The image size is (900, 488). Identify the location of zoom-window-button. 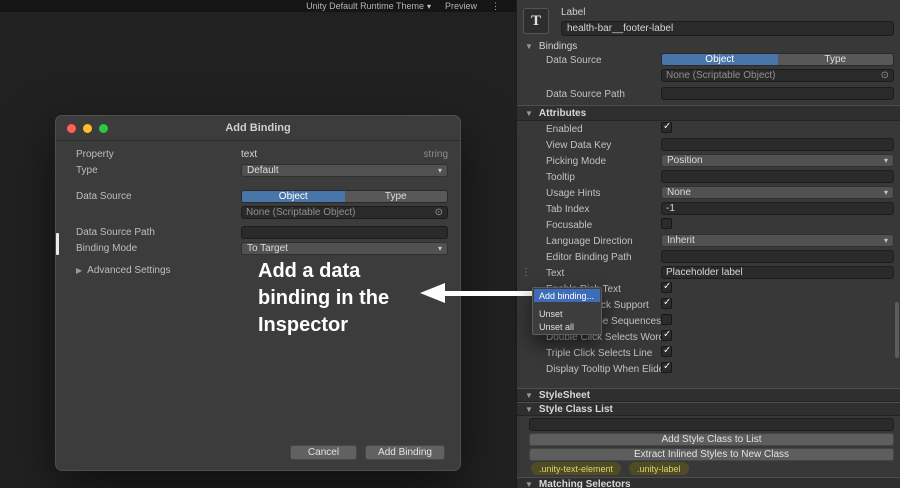
(103, 128).